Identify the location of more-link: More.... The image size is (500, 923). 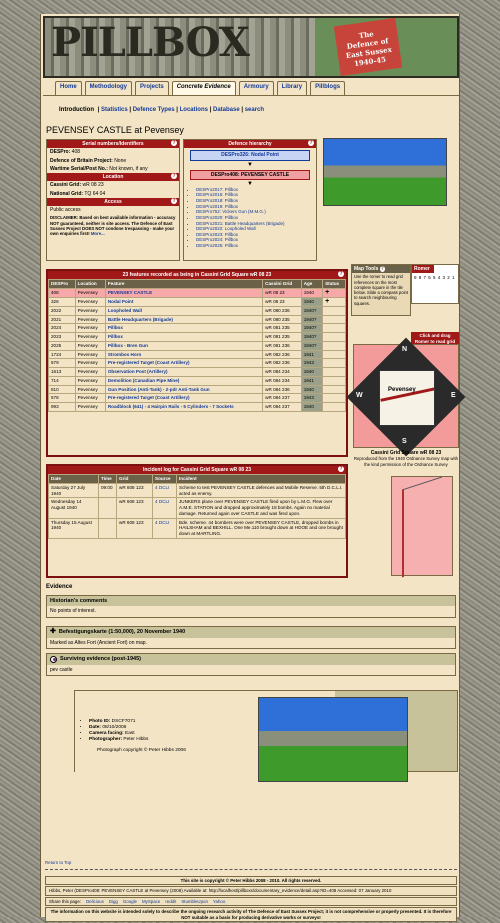
(98, 233).